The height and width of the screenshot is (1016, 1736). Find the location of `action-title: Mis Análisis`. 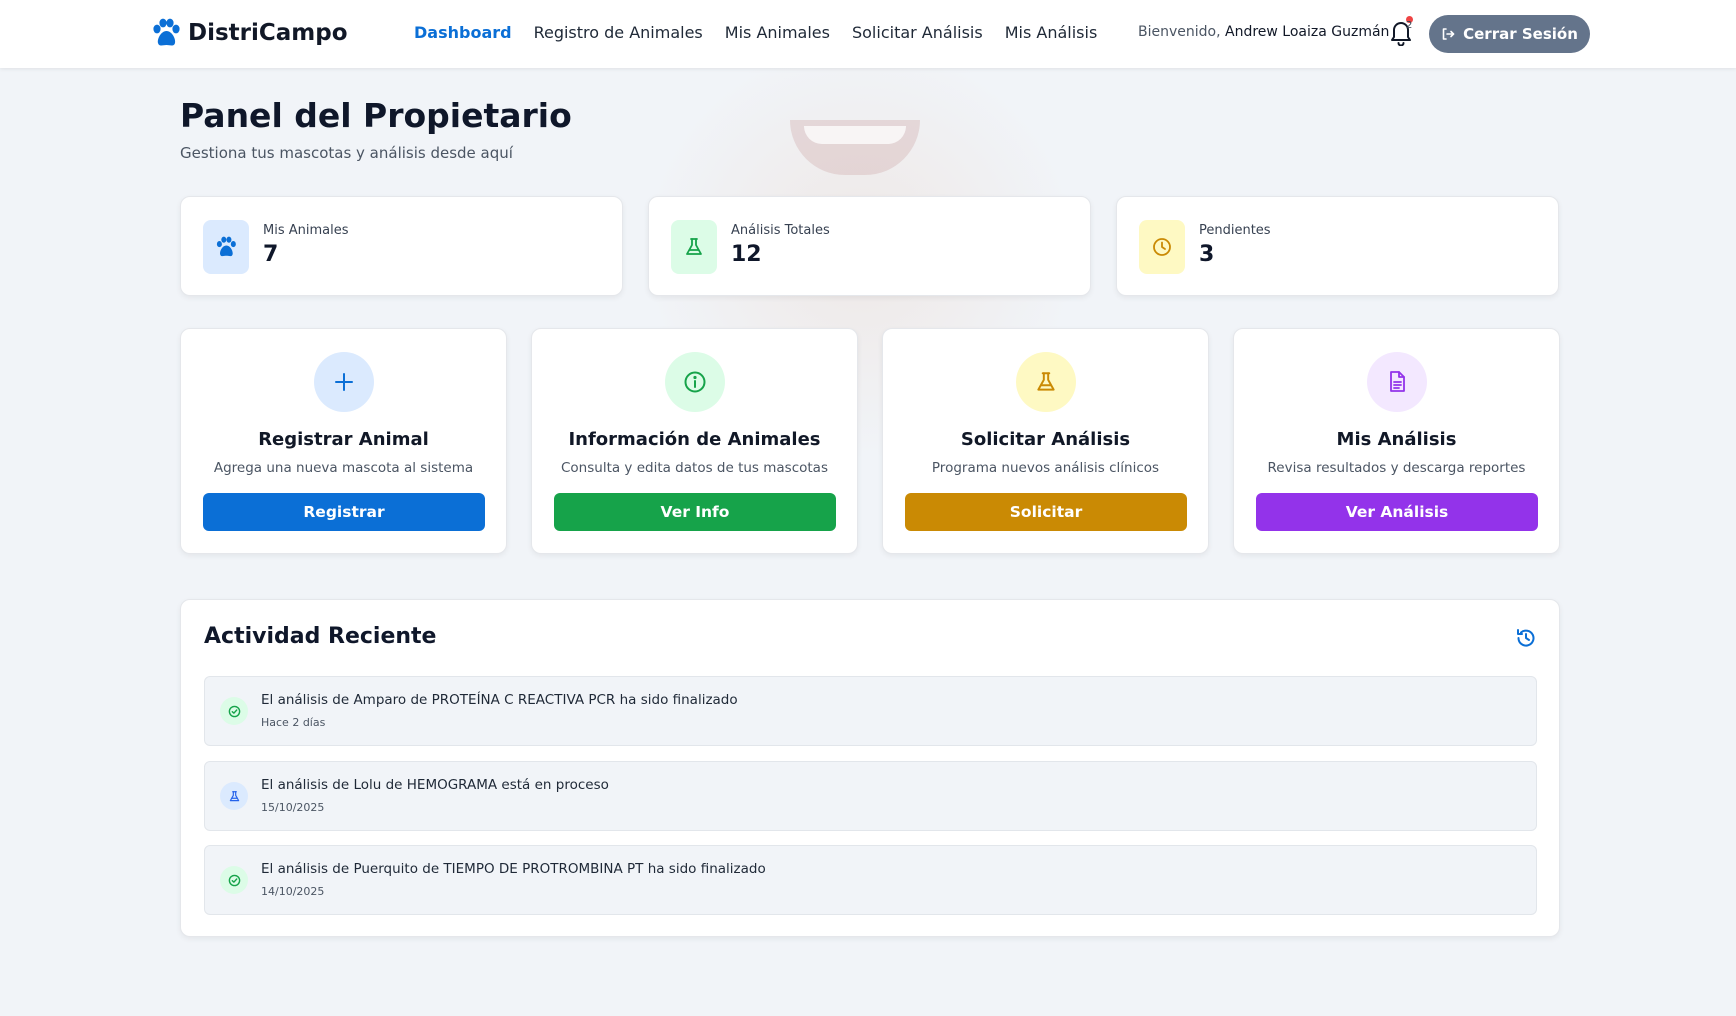

action-title: Mis Análisis is located at coordinates (1396, 439).